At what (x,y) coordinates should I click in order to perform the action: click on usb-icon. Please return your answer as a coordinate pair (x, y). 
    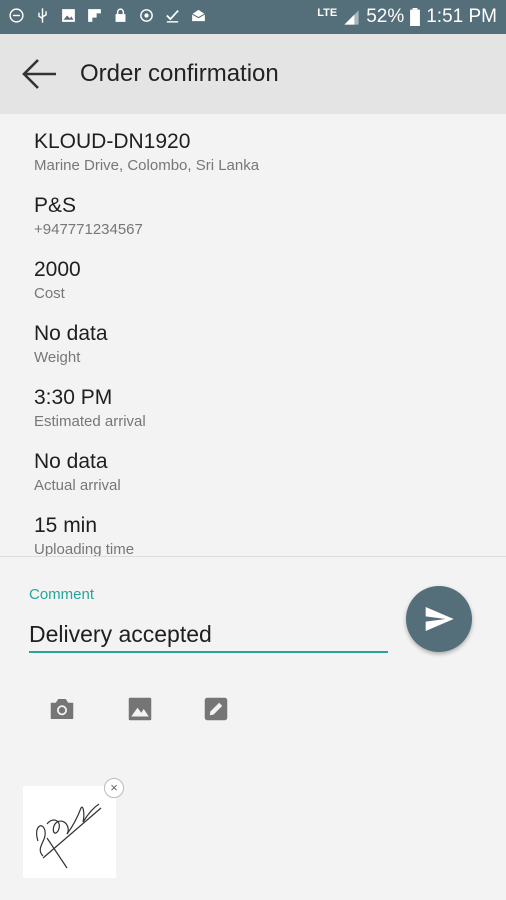
    Looking at the image, I should click on (42, 15).